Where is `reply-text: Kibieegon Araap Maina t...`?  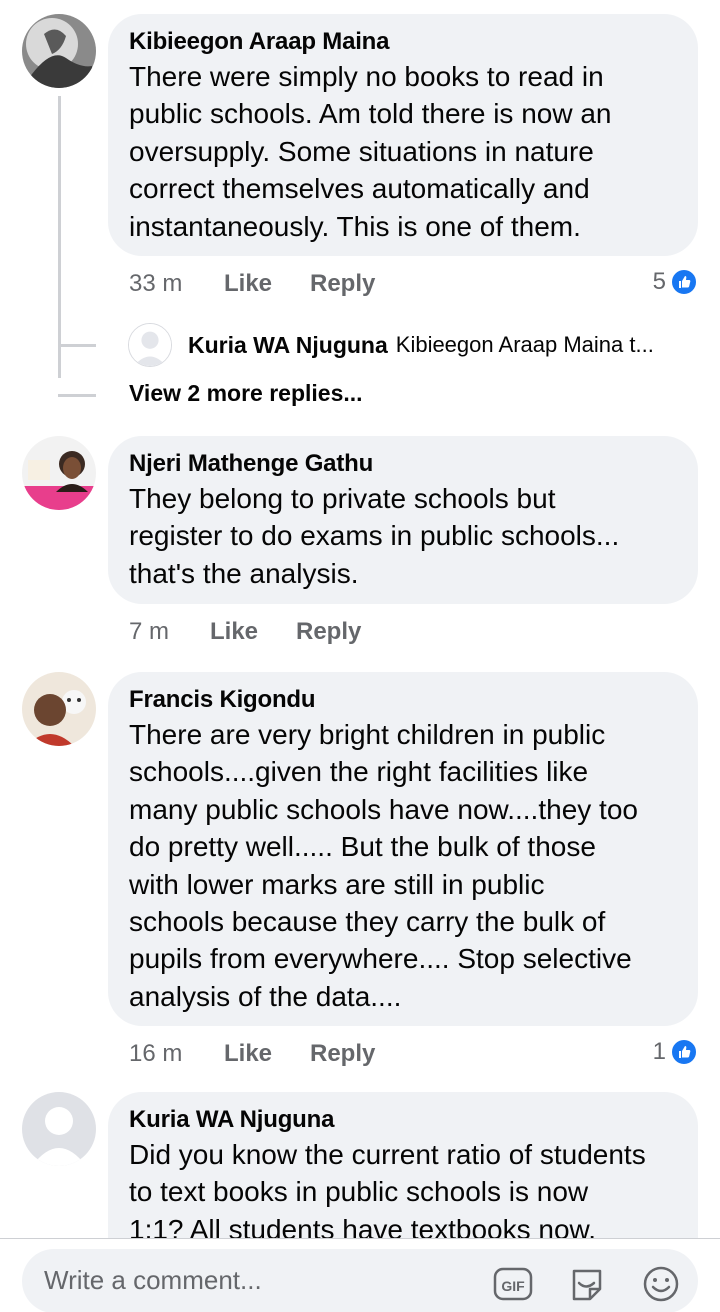
reply-text: Kibieegon Araap Maina t... is located at coordinates (524, 344).